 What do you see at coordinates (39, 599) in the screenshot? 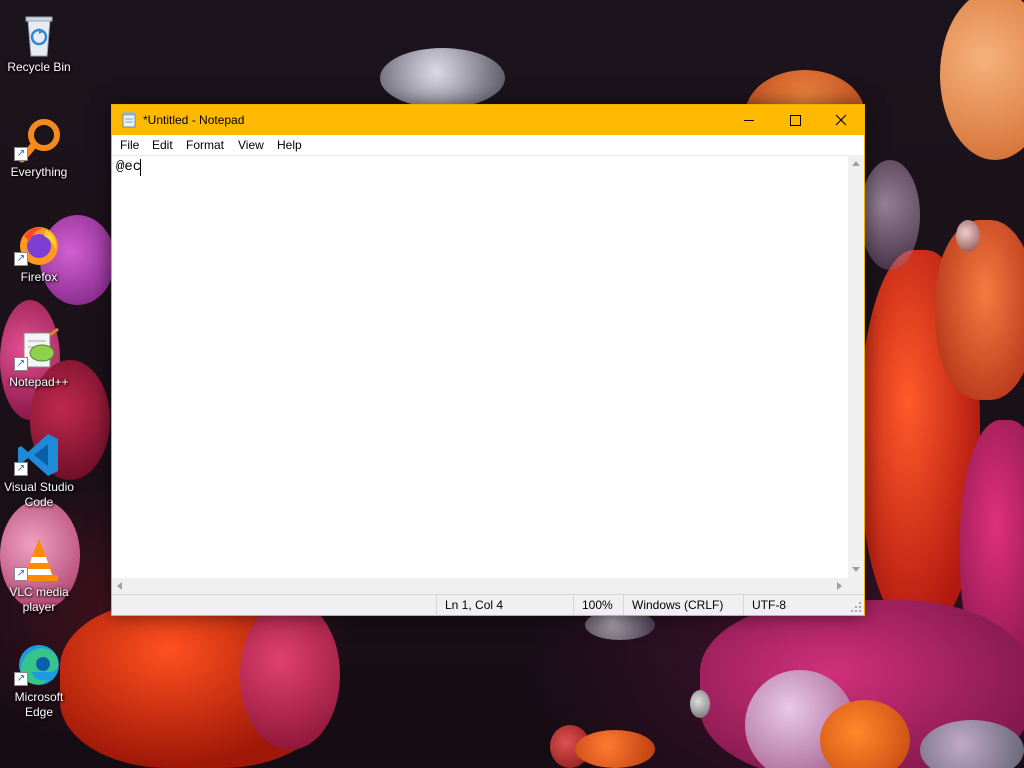
I see `desktop-icon-label: VLC media player` at bounding box center [39, 599].